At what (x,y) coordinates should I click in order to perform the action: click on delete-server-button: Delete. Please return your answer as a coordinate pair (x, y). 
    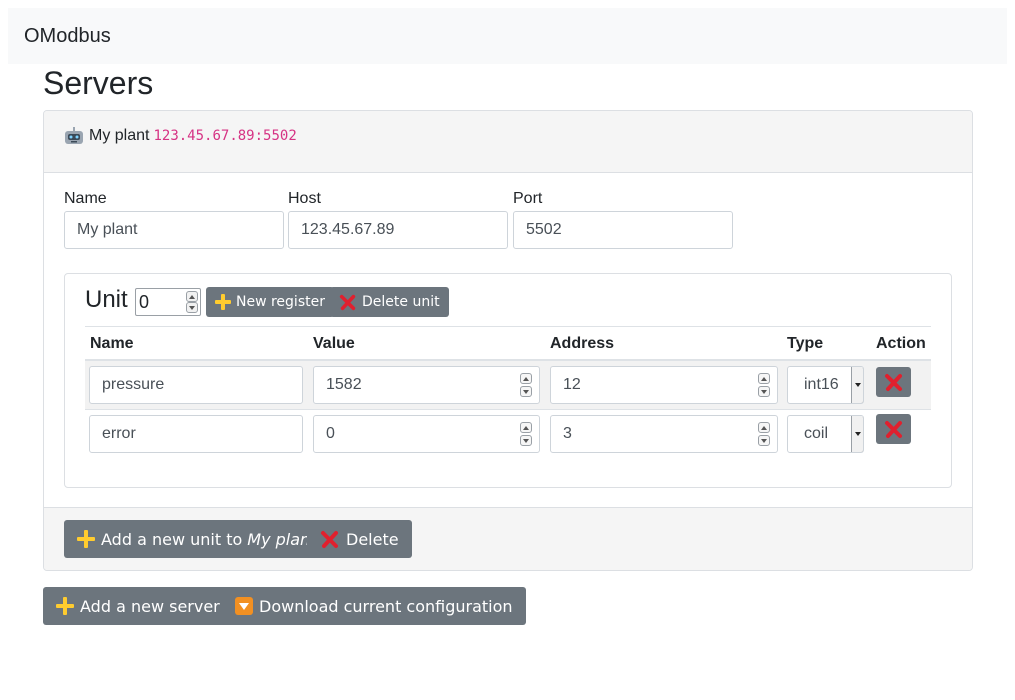
    Looking at the image, I should click on (359, 539).